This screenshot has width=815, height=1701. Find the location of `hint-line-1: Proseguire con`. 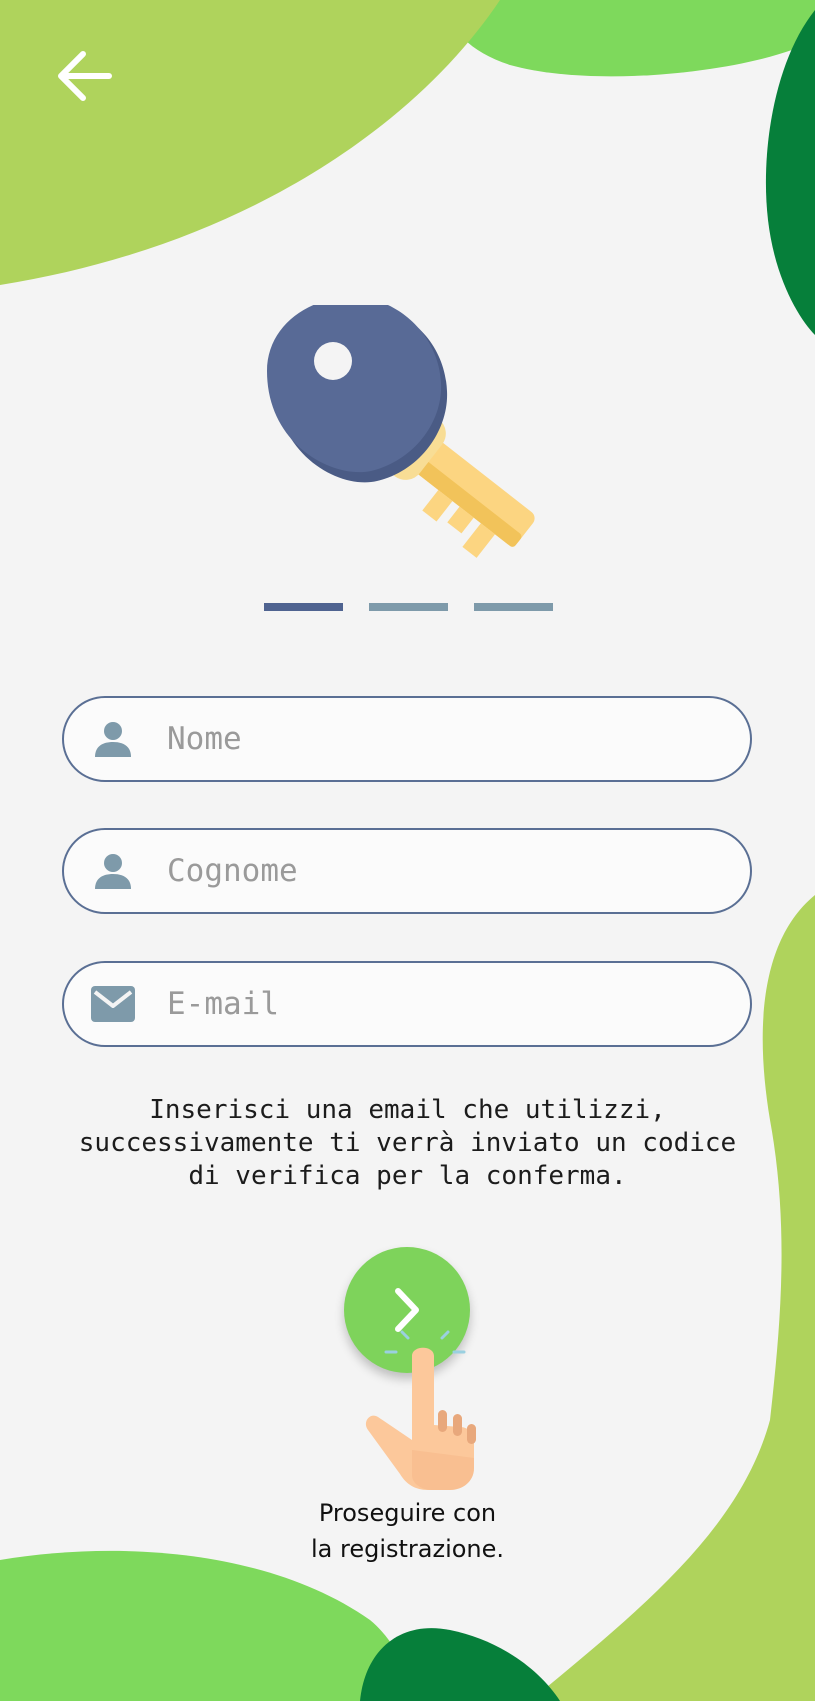

hint-line-1: Proseguire con is located at coordinates (407, 1513).